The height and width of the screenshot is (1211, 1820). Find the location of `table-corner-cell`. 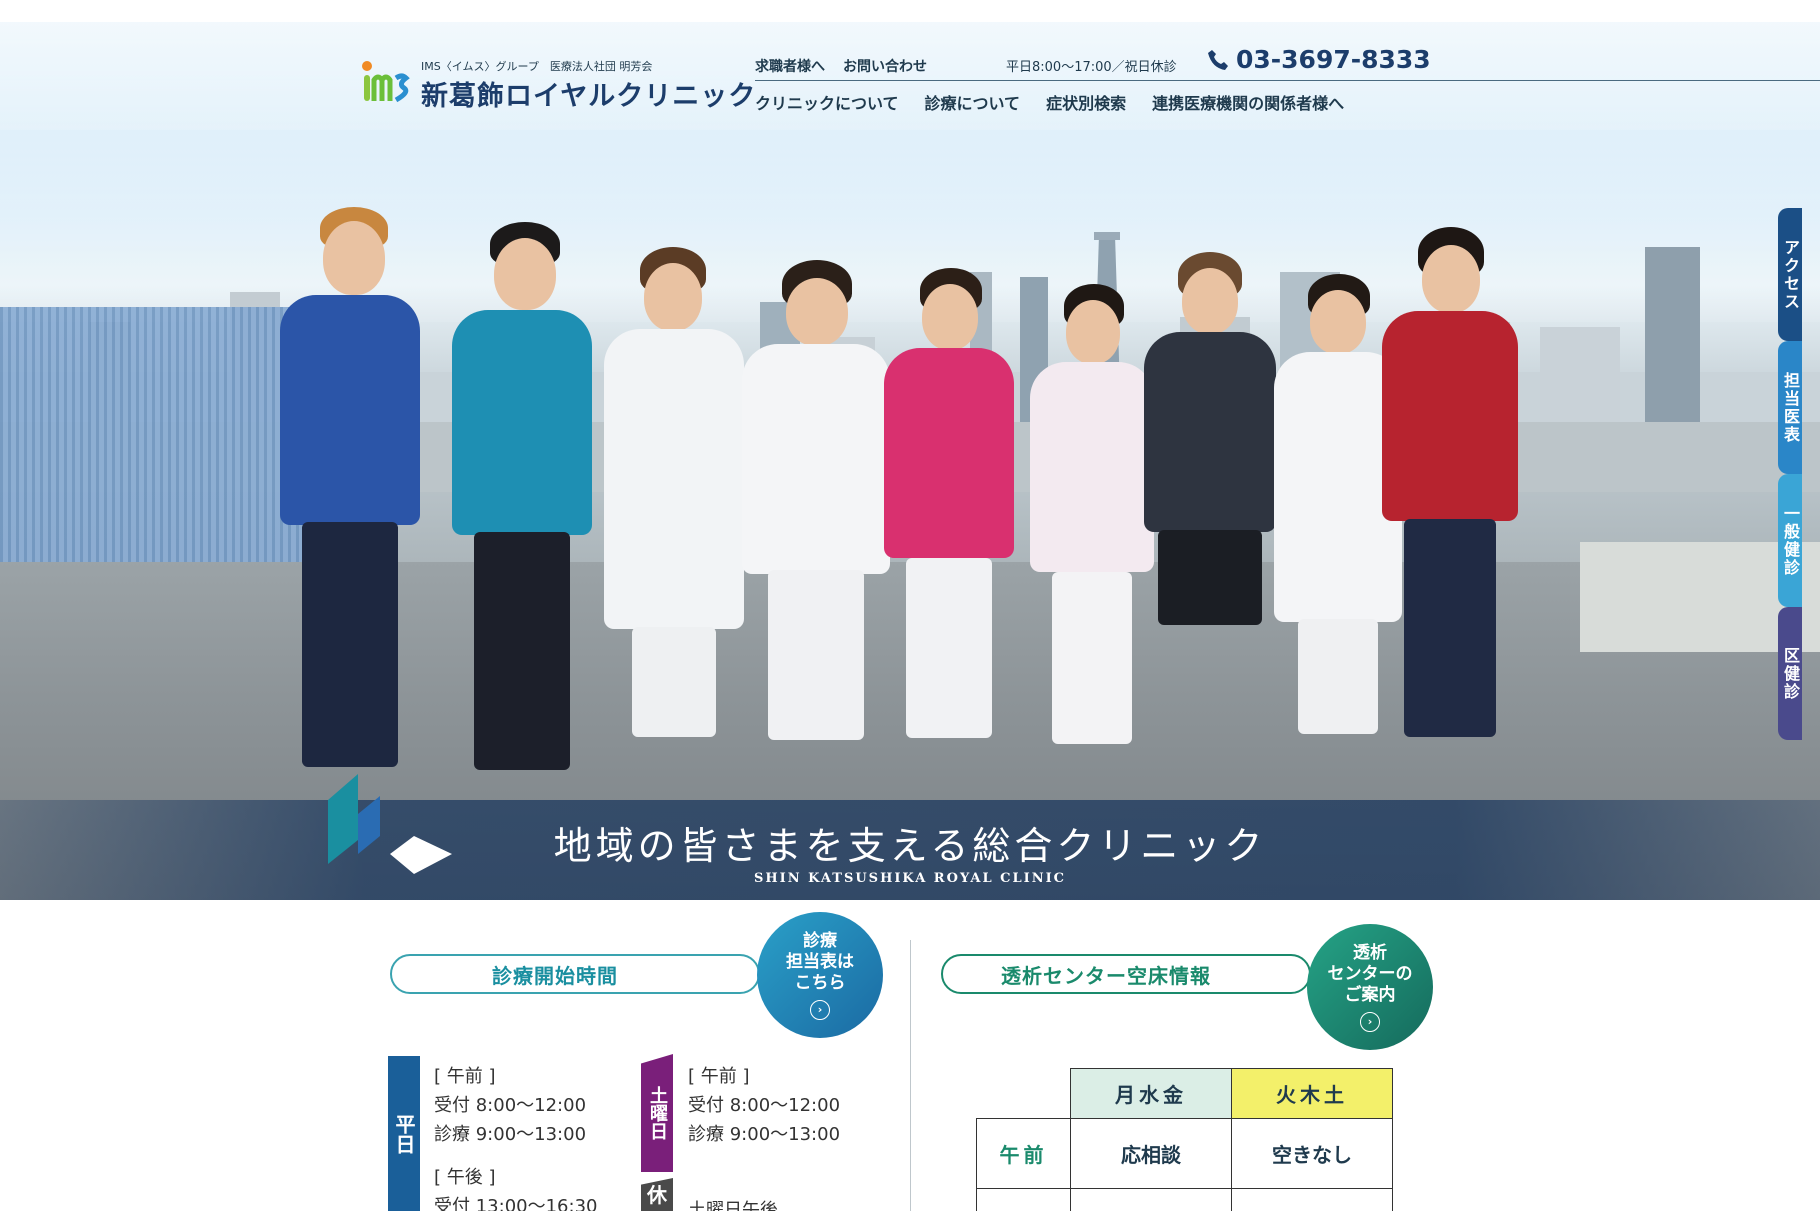

table-corner-cell is located at coordinates (1023, 1093).